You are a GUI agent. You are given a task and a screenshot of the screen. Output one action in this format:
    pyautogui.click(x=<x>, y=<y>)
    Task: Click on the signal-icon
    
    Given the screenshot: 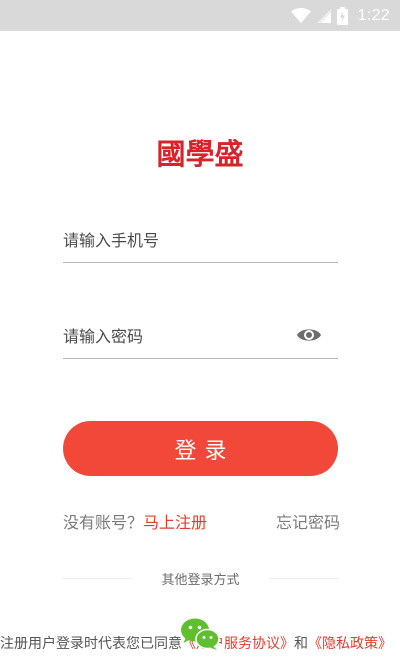 What is the action you would take?
    pyautogui.click(x=323, y=15)
    